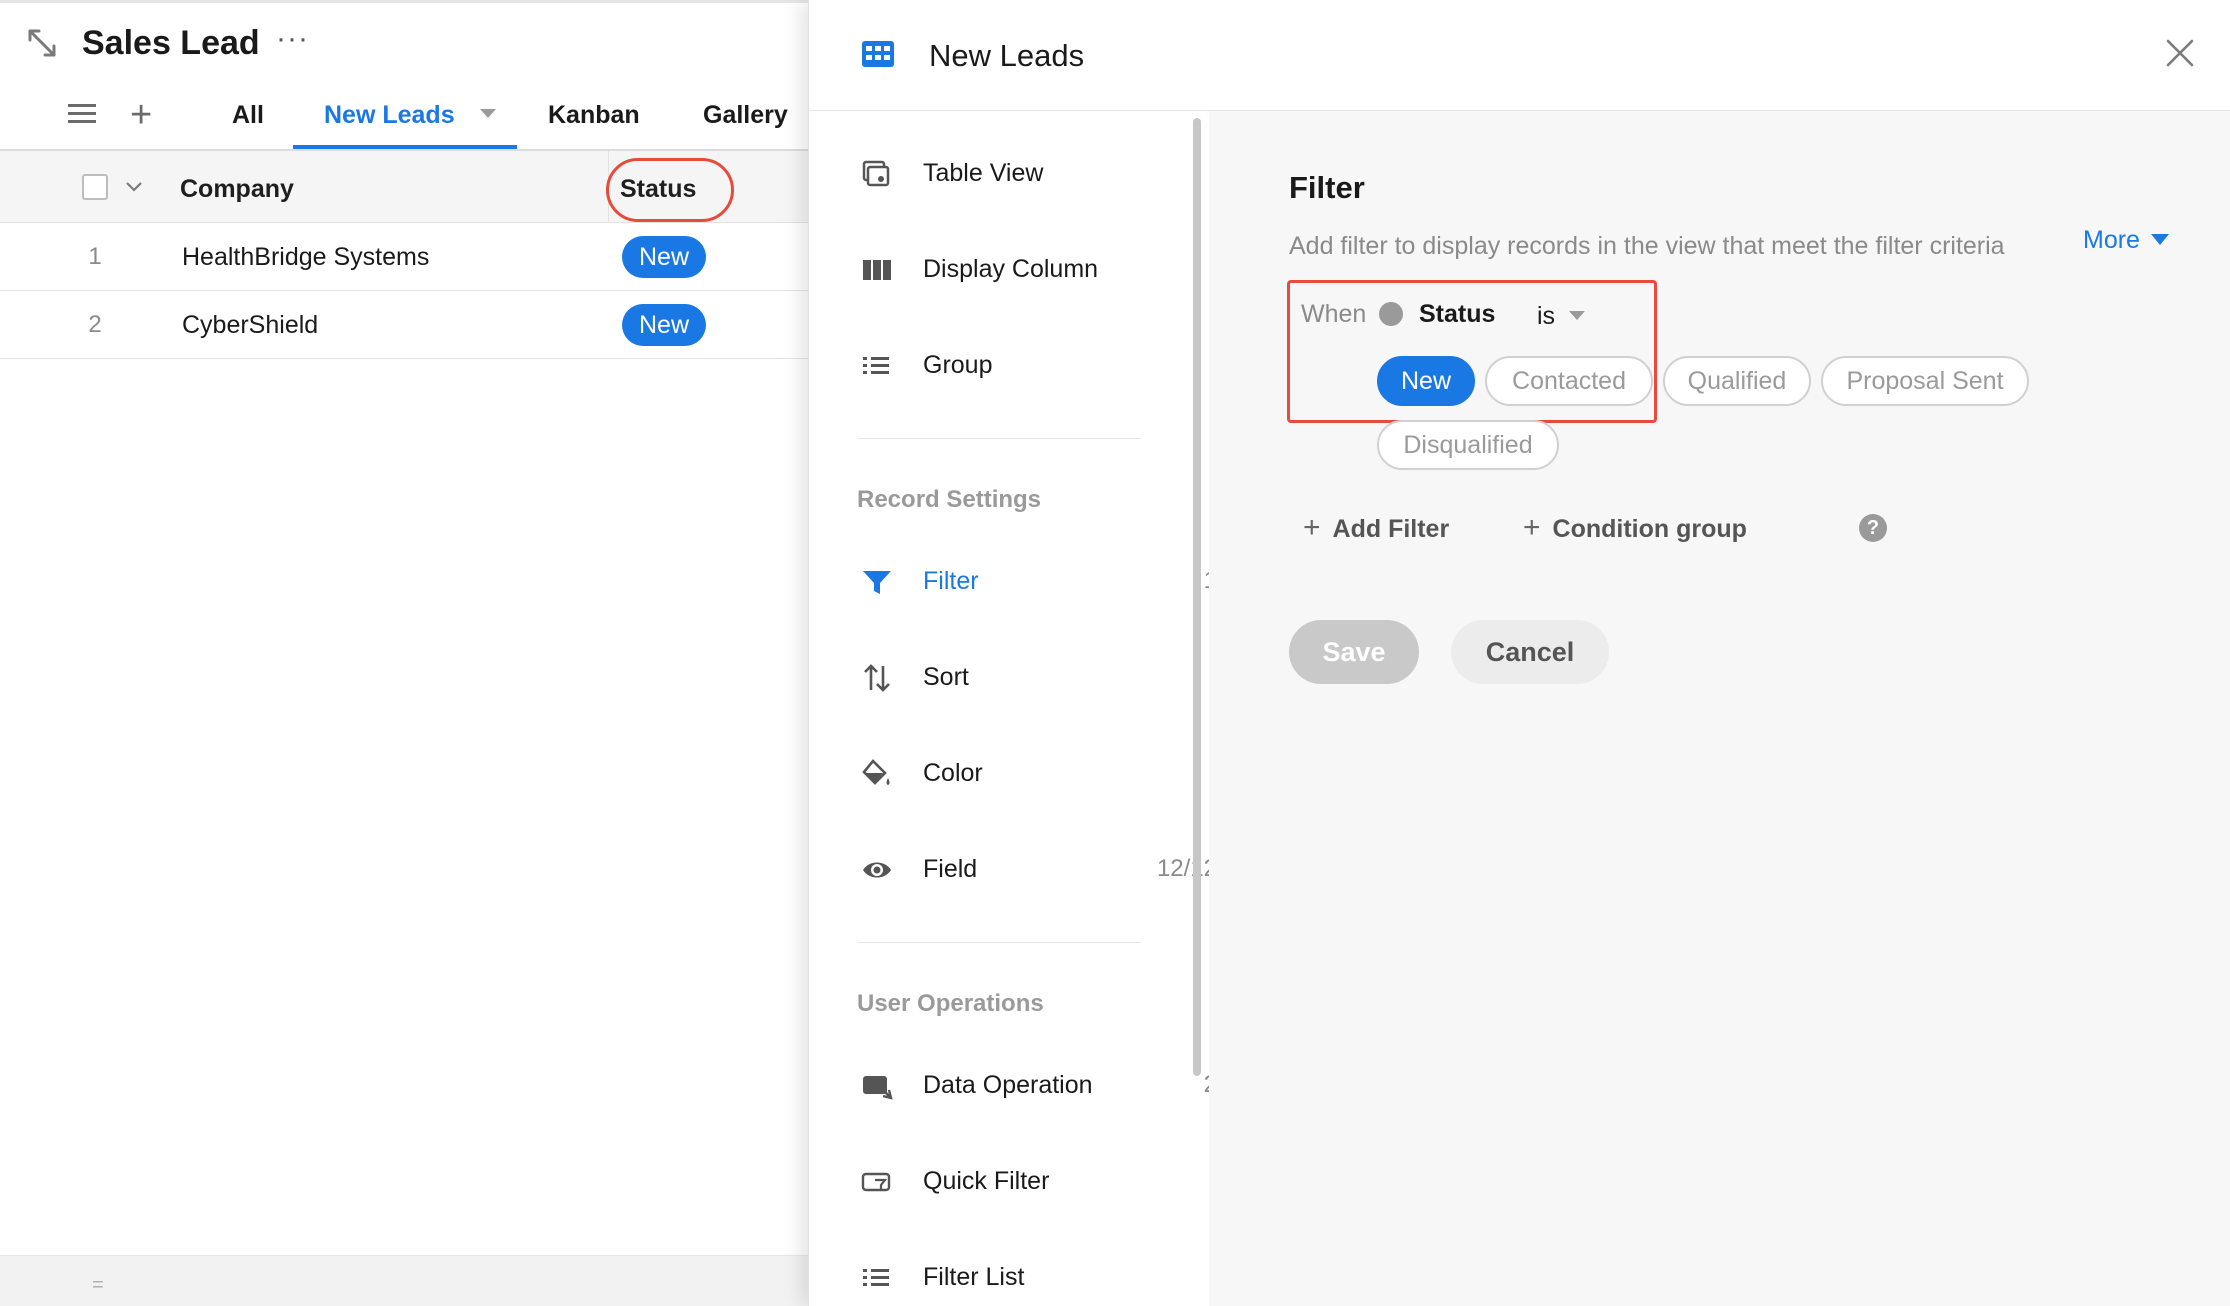  What do you see at coordinates (949, 499) in the screenshot?
I see `section-heading-record-settings: Record Settings` at bounding box center [949, 499].